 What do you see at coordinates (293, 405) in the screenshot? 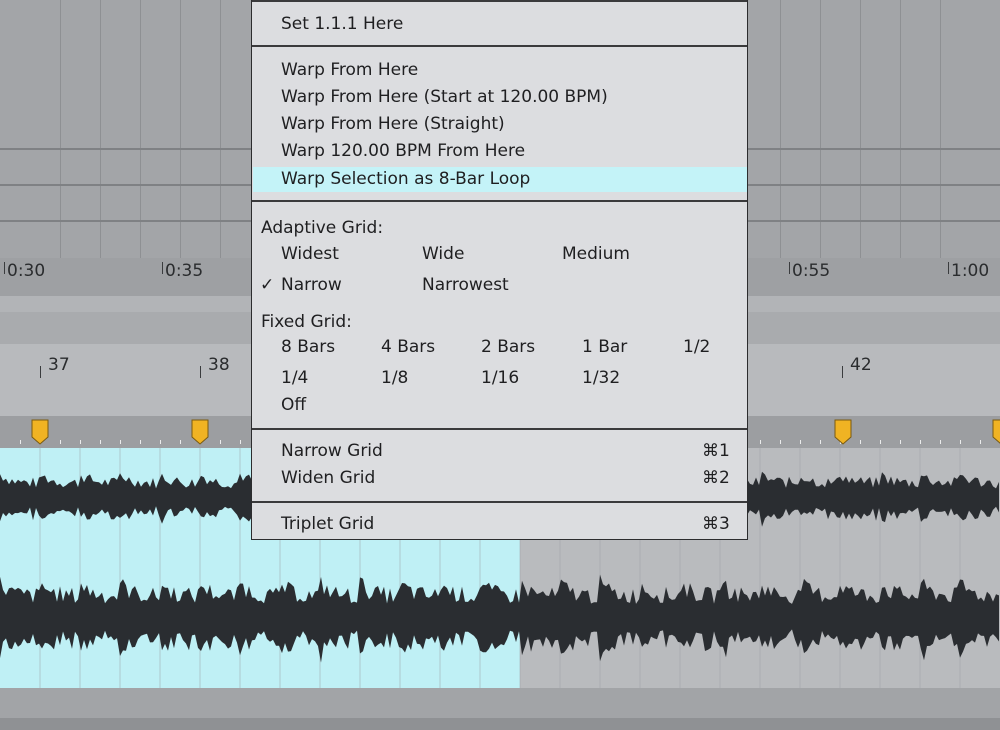
I see `fixed-grid-off: Off` at bounding box center [293, 405].